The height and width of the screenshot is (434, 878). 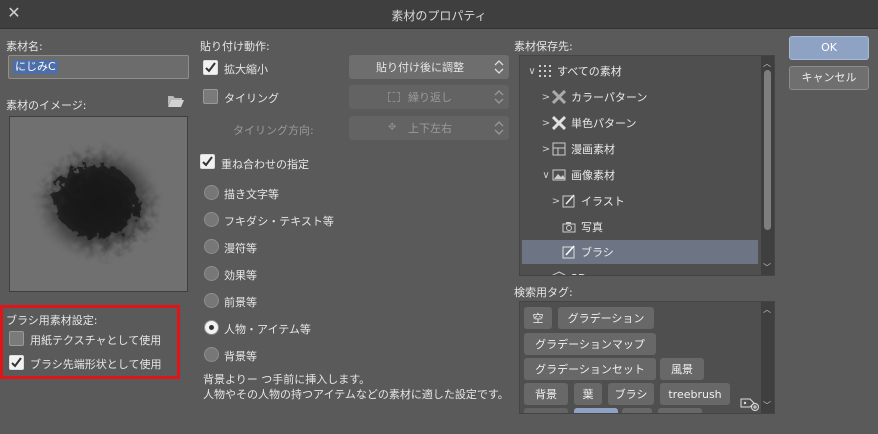 What do you see at coordinates (569, 227) in the screenshot?
I see `camera-icon` at bounding box center [569, 227].